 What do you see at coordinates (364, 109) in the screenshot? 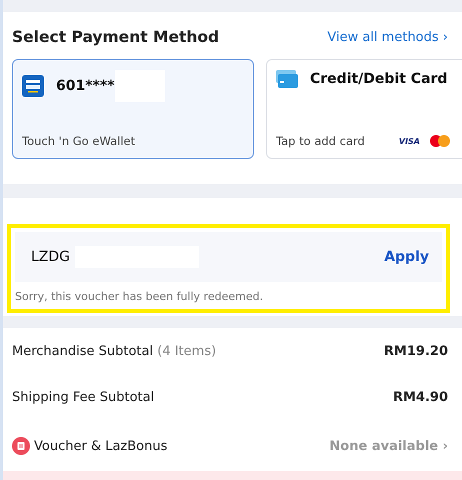
I see `payment-method-card: Credit/Debit Card Tap to add card VISA` at bounding box center [364, 109].